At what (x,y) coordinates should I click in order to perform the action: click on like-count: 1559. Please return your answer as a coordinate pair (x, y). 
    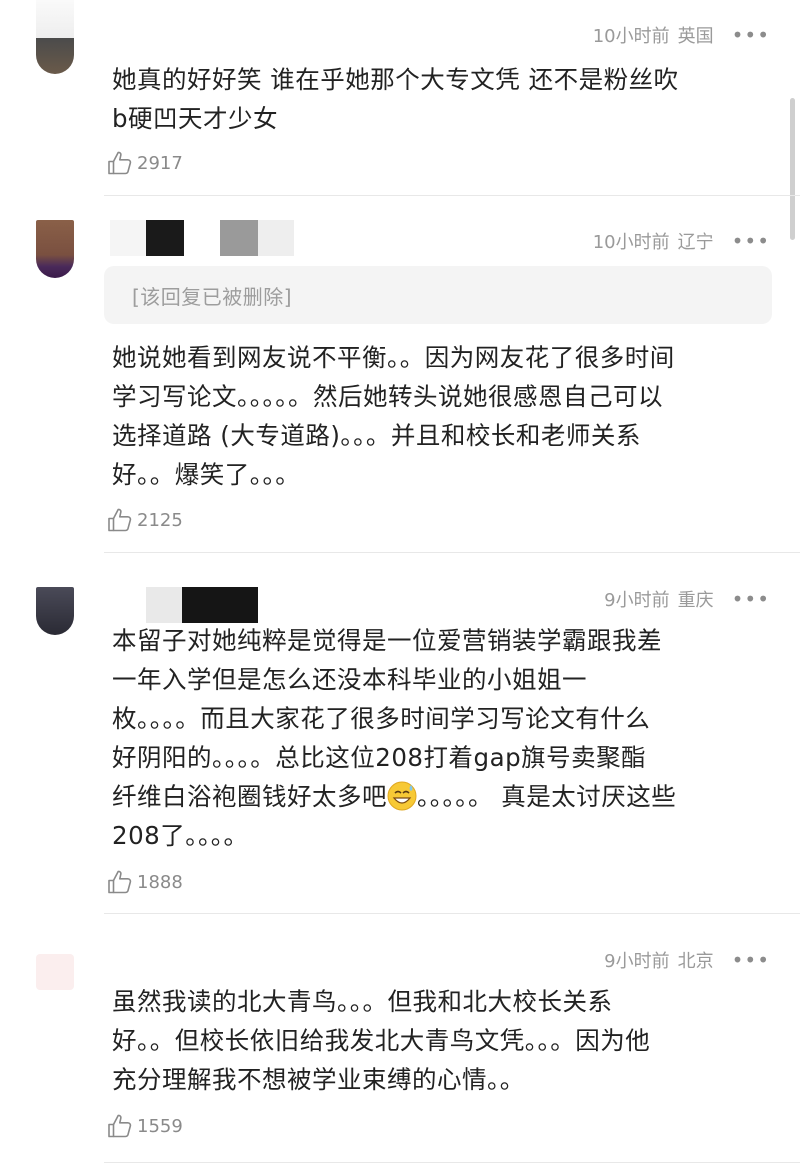
    Looking at the image, I should click on (160, 1126).